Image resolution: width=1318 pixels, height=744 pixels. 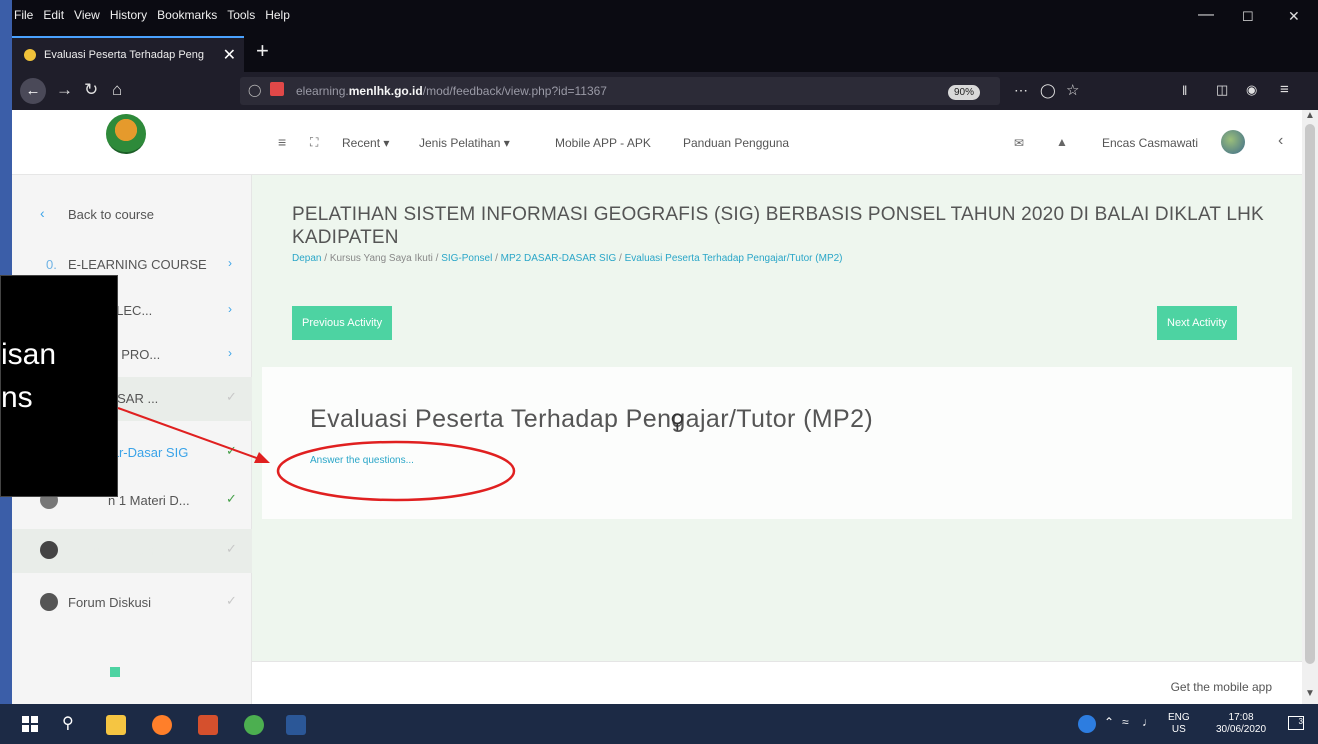 What do you see at coordinates (1197, 323) in the screenshot?
I see `next-activity-button: Next Activity` at bounding box center [1197, 323].